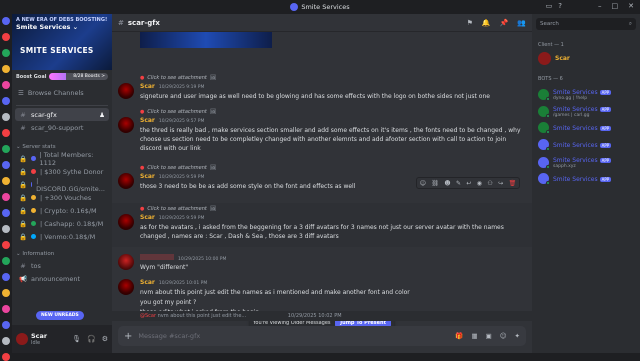  What do you see at coordinates (157, 257) in the screenshot?
I see `author-name` at bounding box center [157, 257].